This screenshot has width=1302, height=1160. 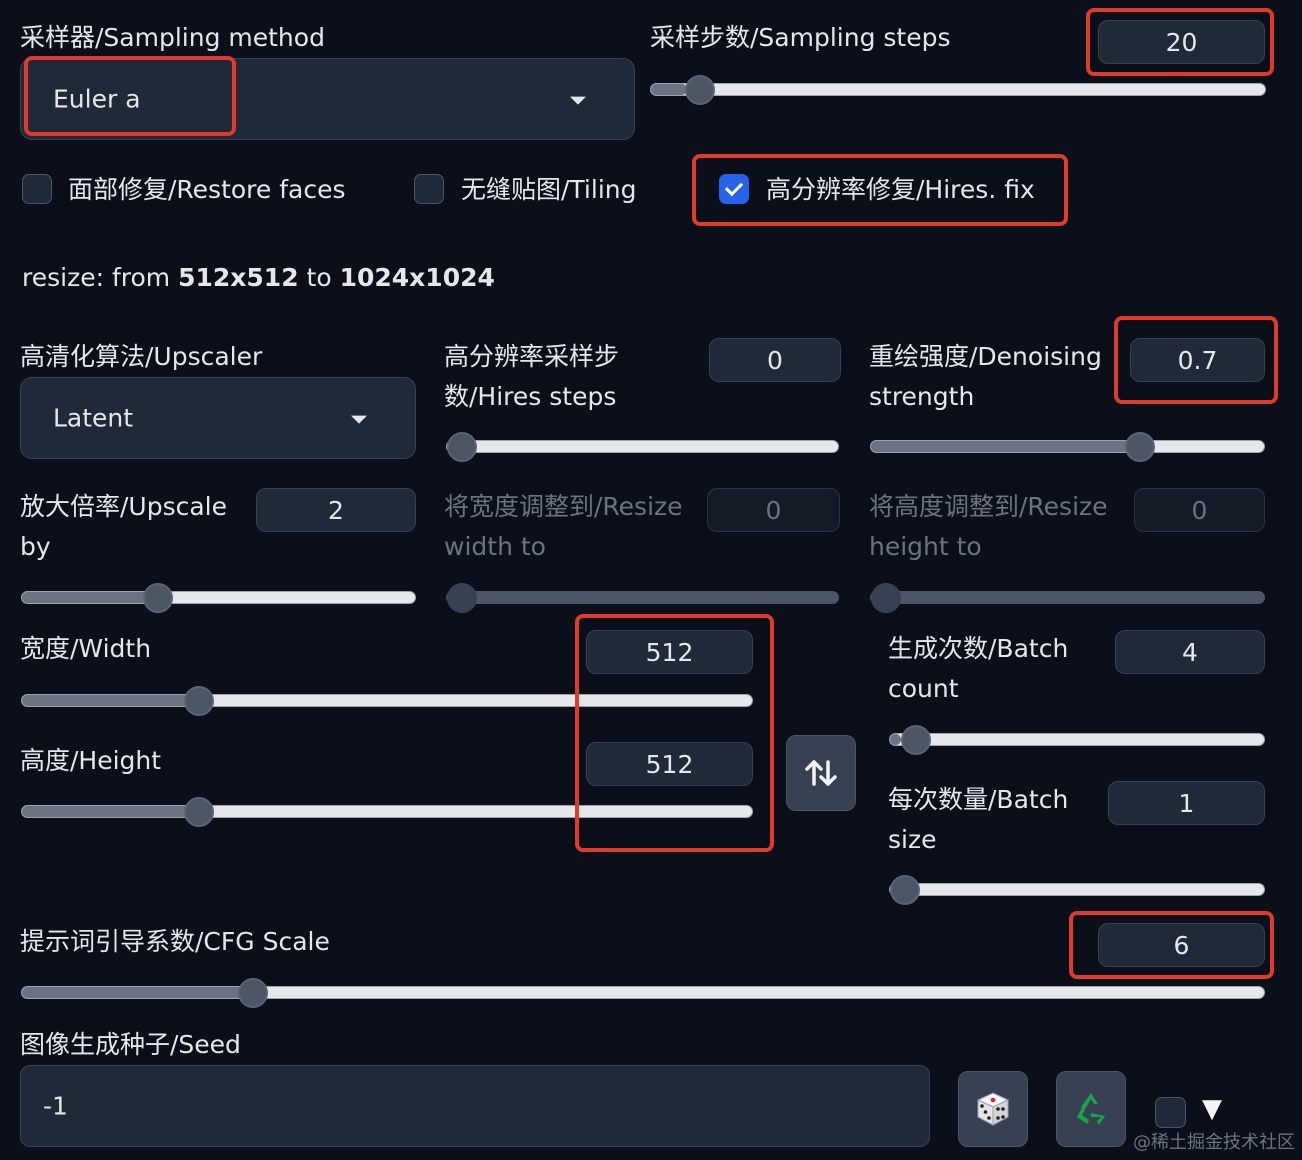 I want to click on denoising-slider-thumb, so click(x=1140, y=446).